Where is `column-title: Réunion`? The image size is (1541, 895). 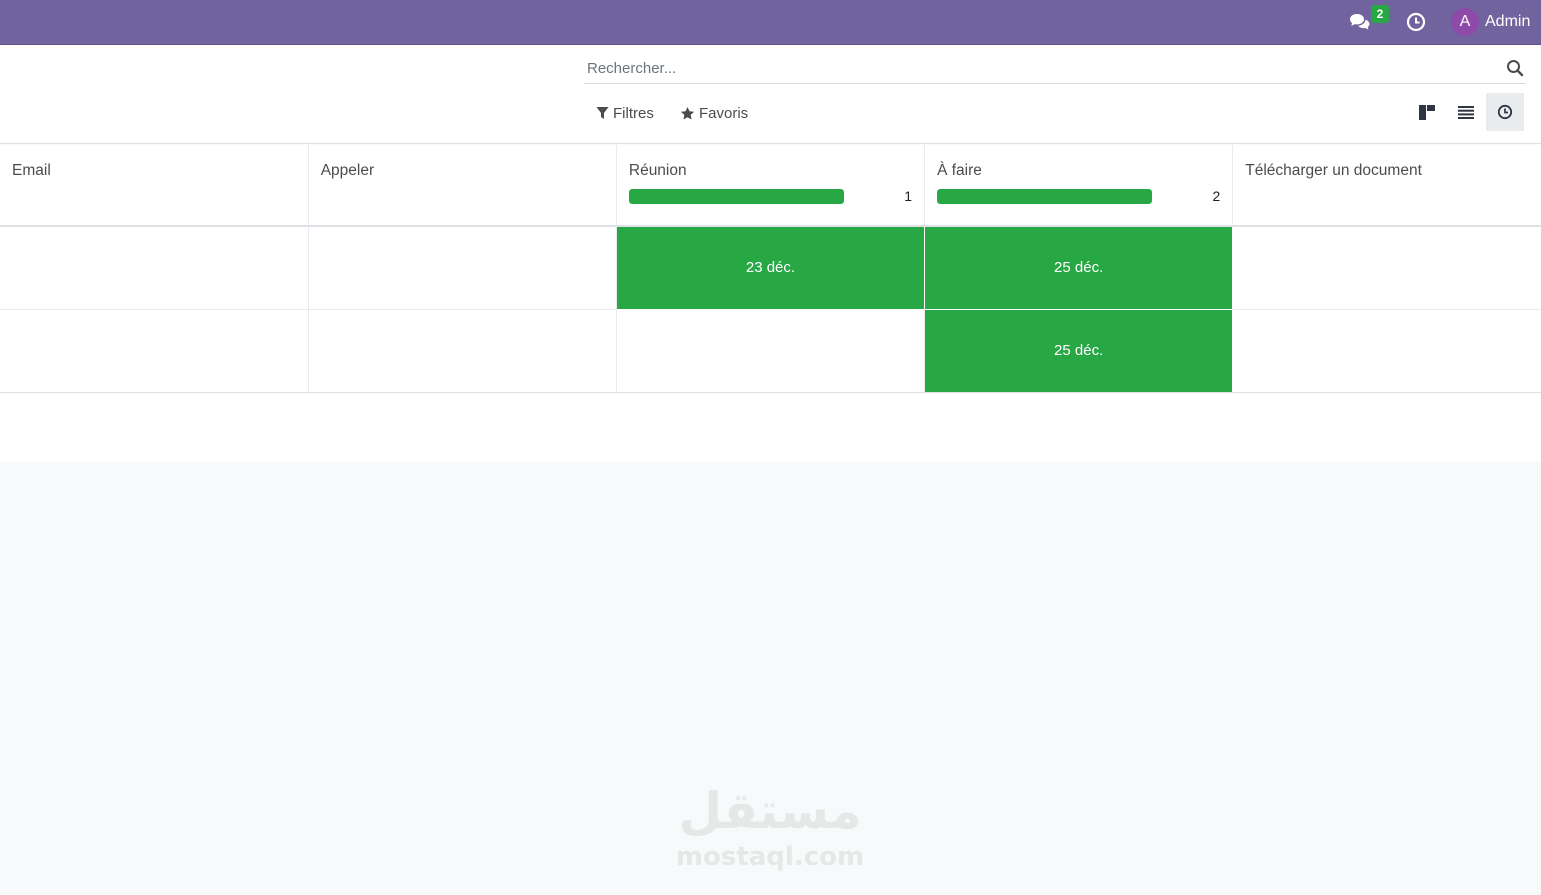 column-title: Réunion is located at coordinates (657, 170).